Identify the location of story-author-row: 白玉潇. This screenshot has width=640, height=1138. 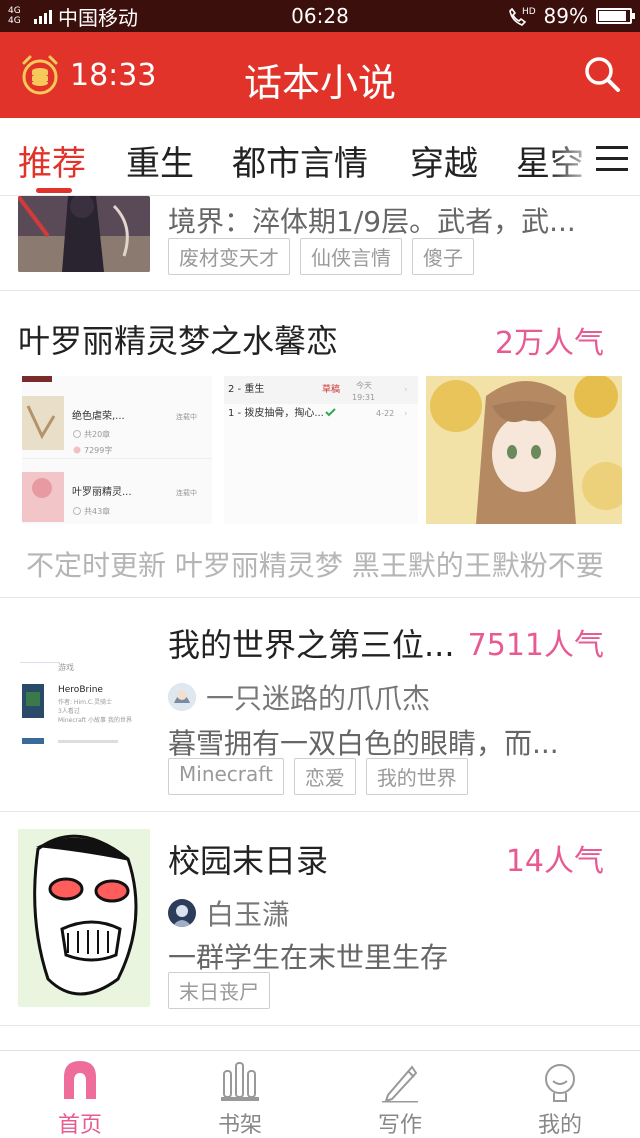
(229, 913).